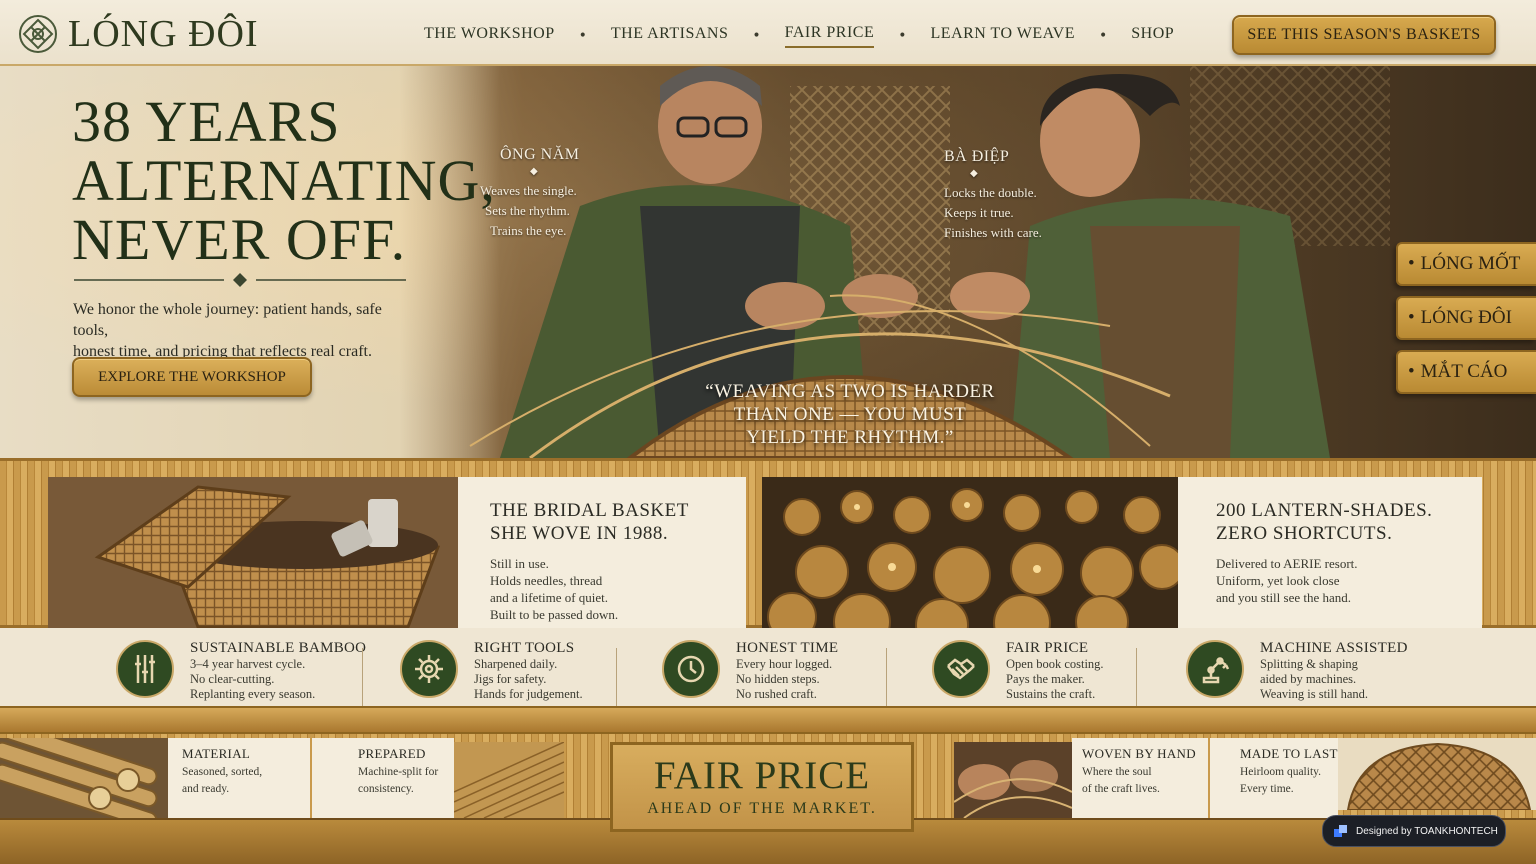  I want to click on value-line: Splitting & shaping, so click(1309, 664).